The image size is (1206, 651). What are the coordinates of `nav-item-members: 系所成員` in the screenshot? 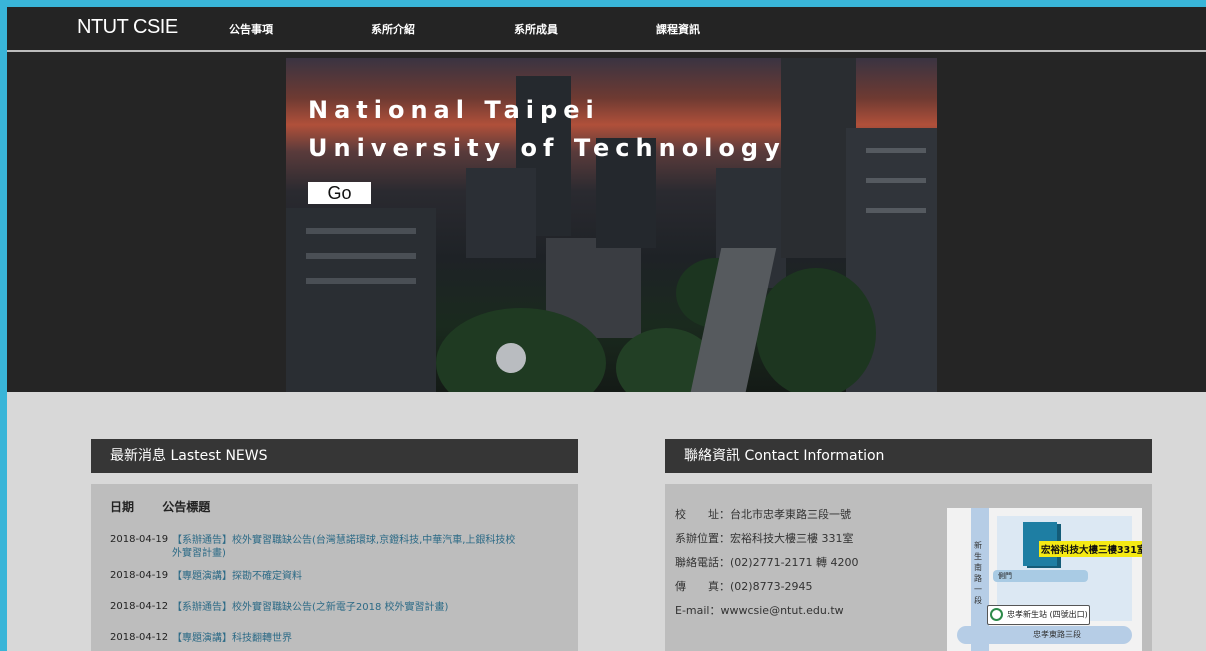 It's located at (536, 29).